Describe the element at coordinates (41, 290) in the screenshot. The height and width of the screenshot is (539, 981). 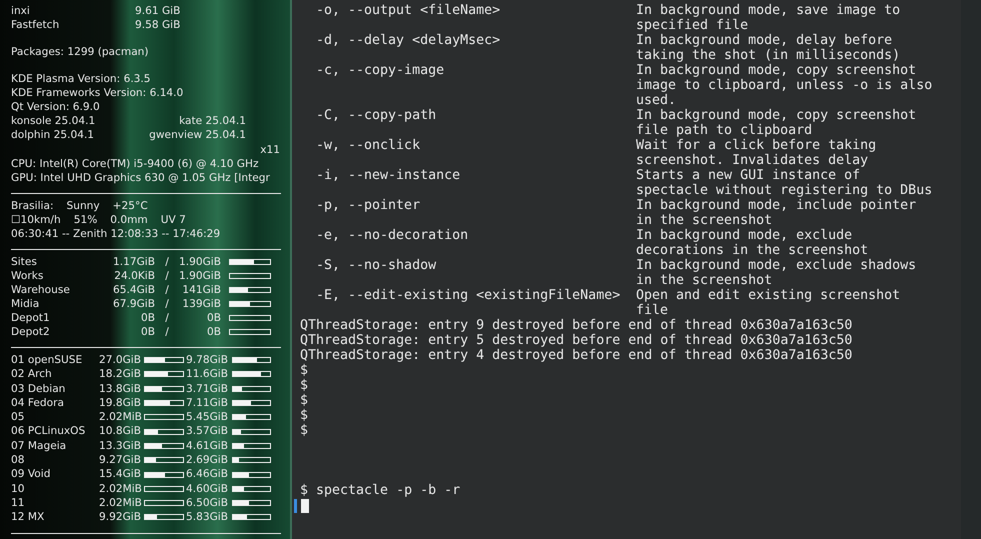
I see `disk-name: Warehouse` at that location.